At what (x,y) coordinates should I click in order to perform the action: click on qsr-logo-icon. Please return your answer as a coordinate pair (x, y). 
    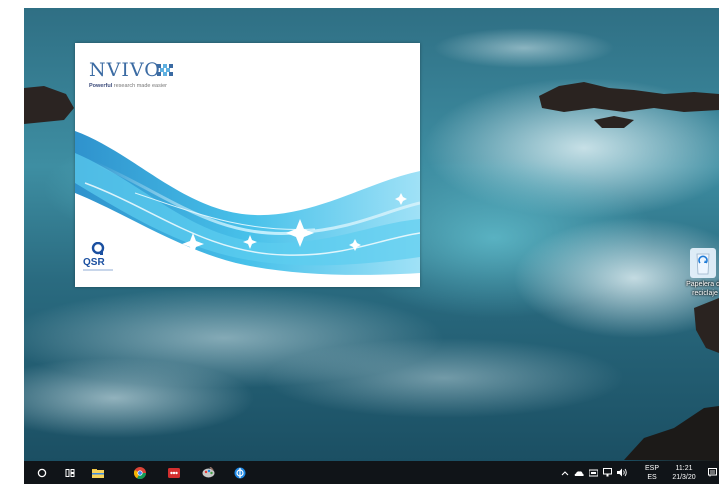
    Looking at the image, I should click on (98, 248).